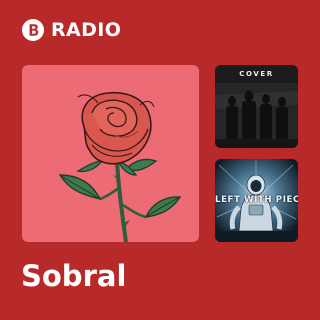 The image size is (320, 320). I want to click on left-with-pieces-title: LEFT WITH PIECES, so click(256, 200).